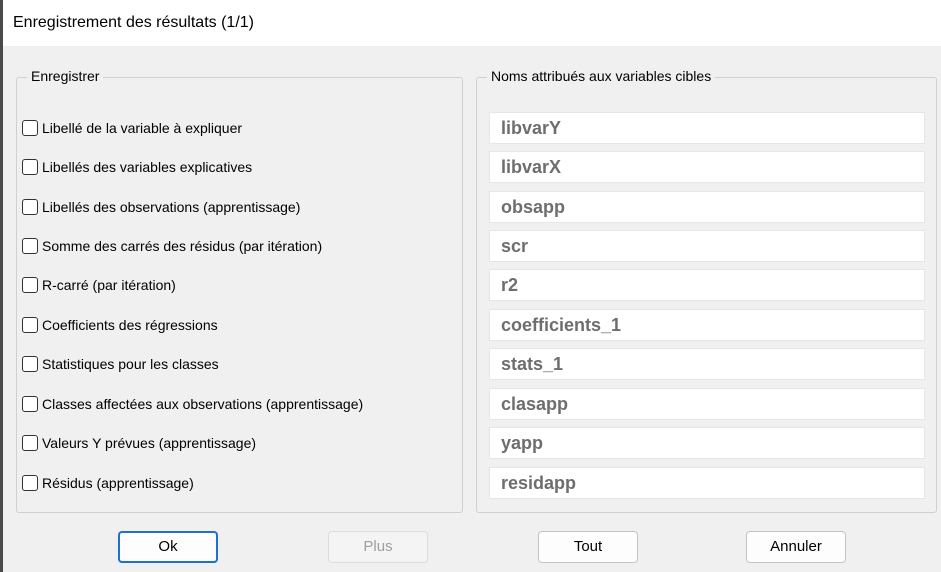 The width and height of the screenshot is (941, 572). Describe the element at coordinates (109, 285) in the screenshot. I see `checkbox-label: R-carré (par itération)` at that location.